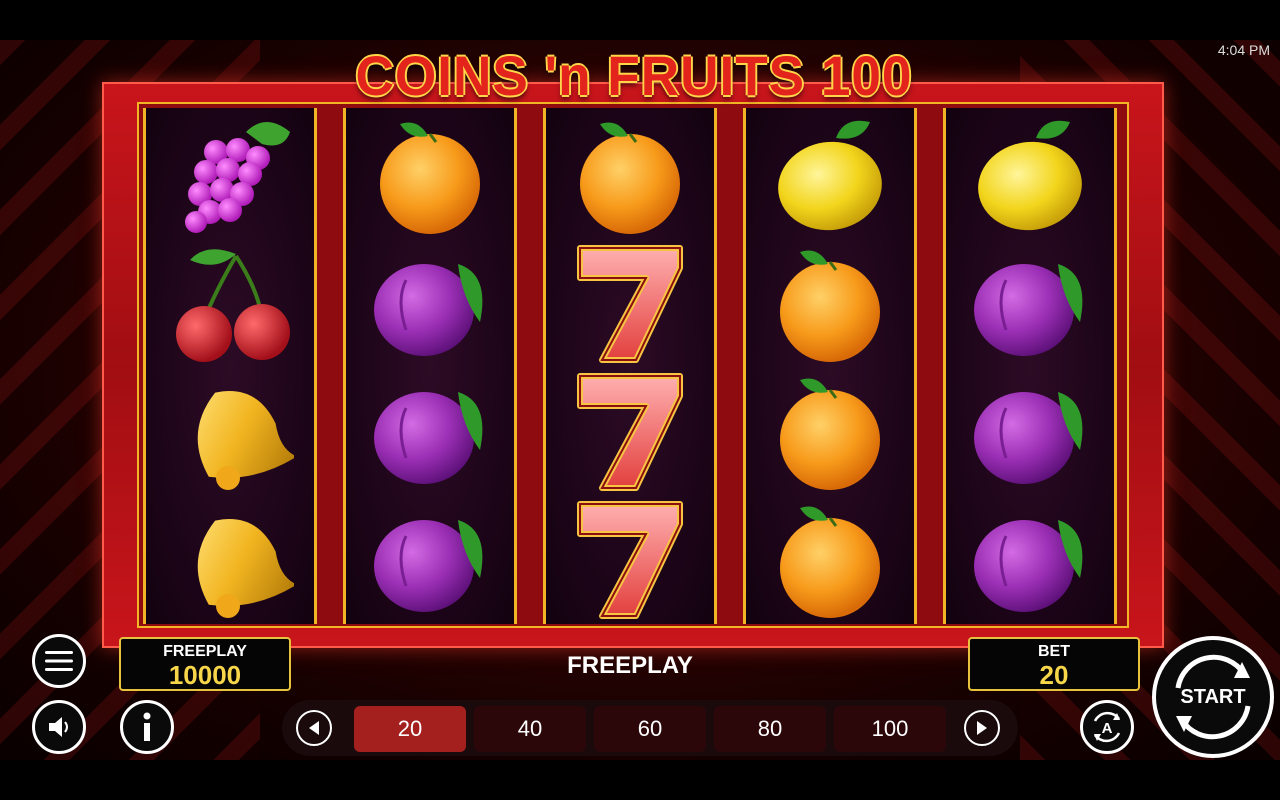  What do you see at coordinates (530, 729) in the screenshot?
I see `bet-option-2: 40` at bounding box center [530, 729].